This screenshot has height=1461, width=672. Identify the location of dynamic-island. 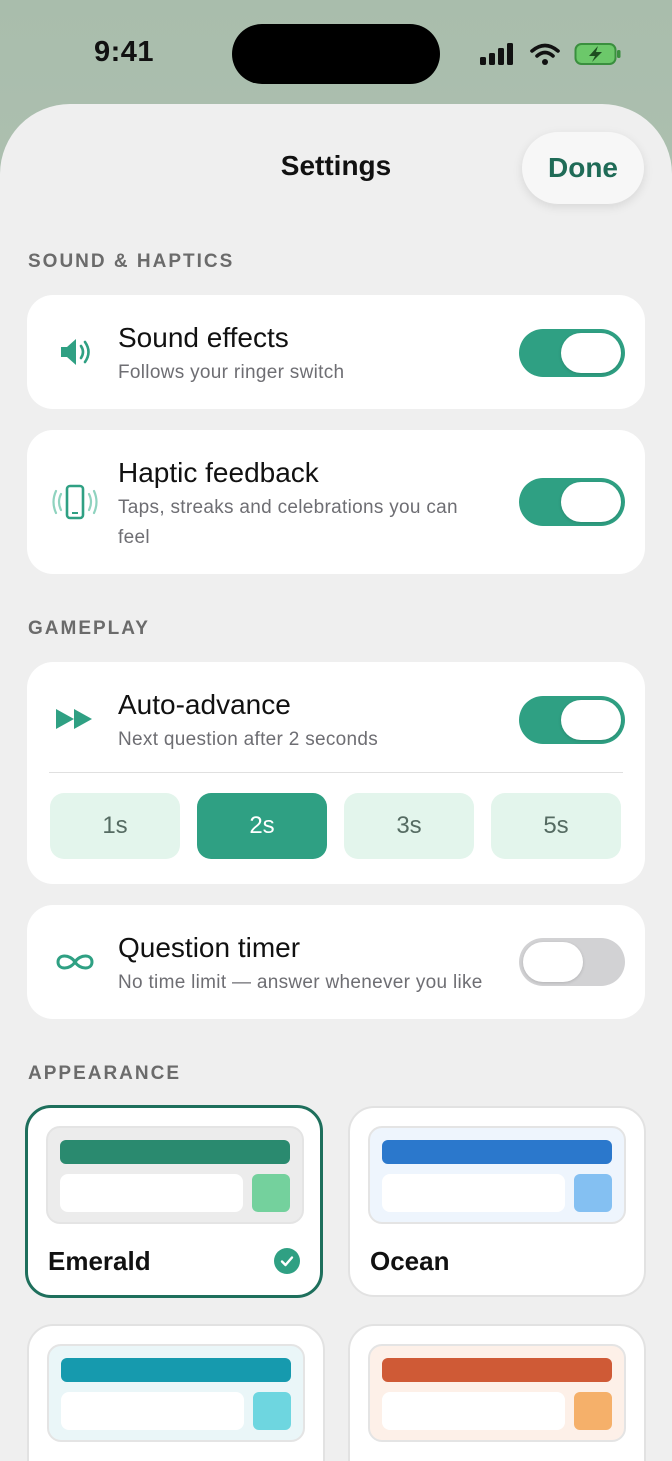
(336, 54).